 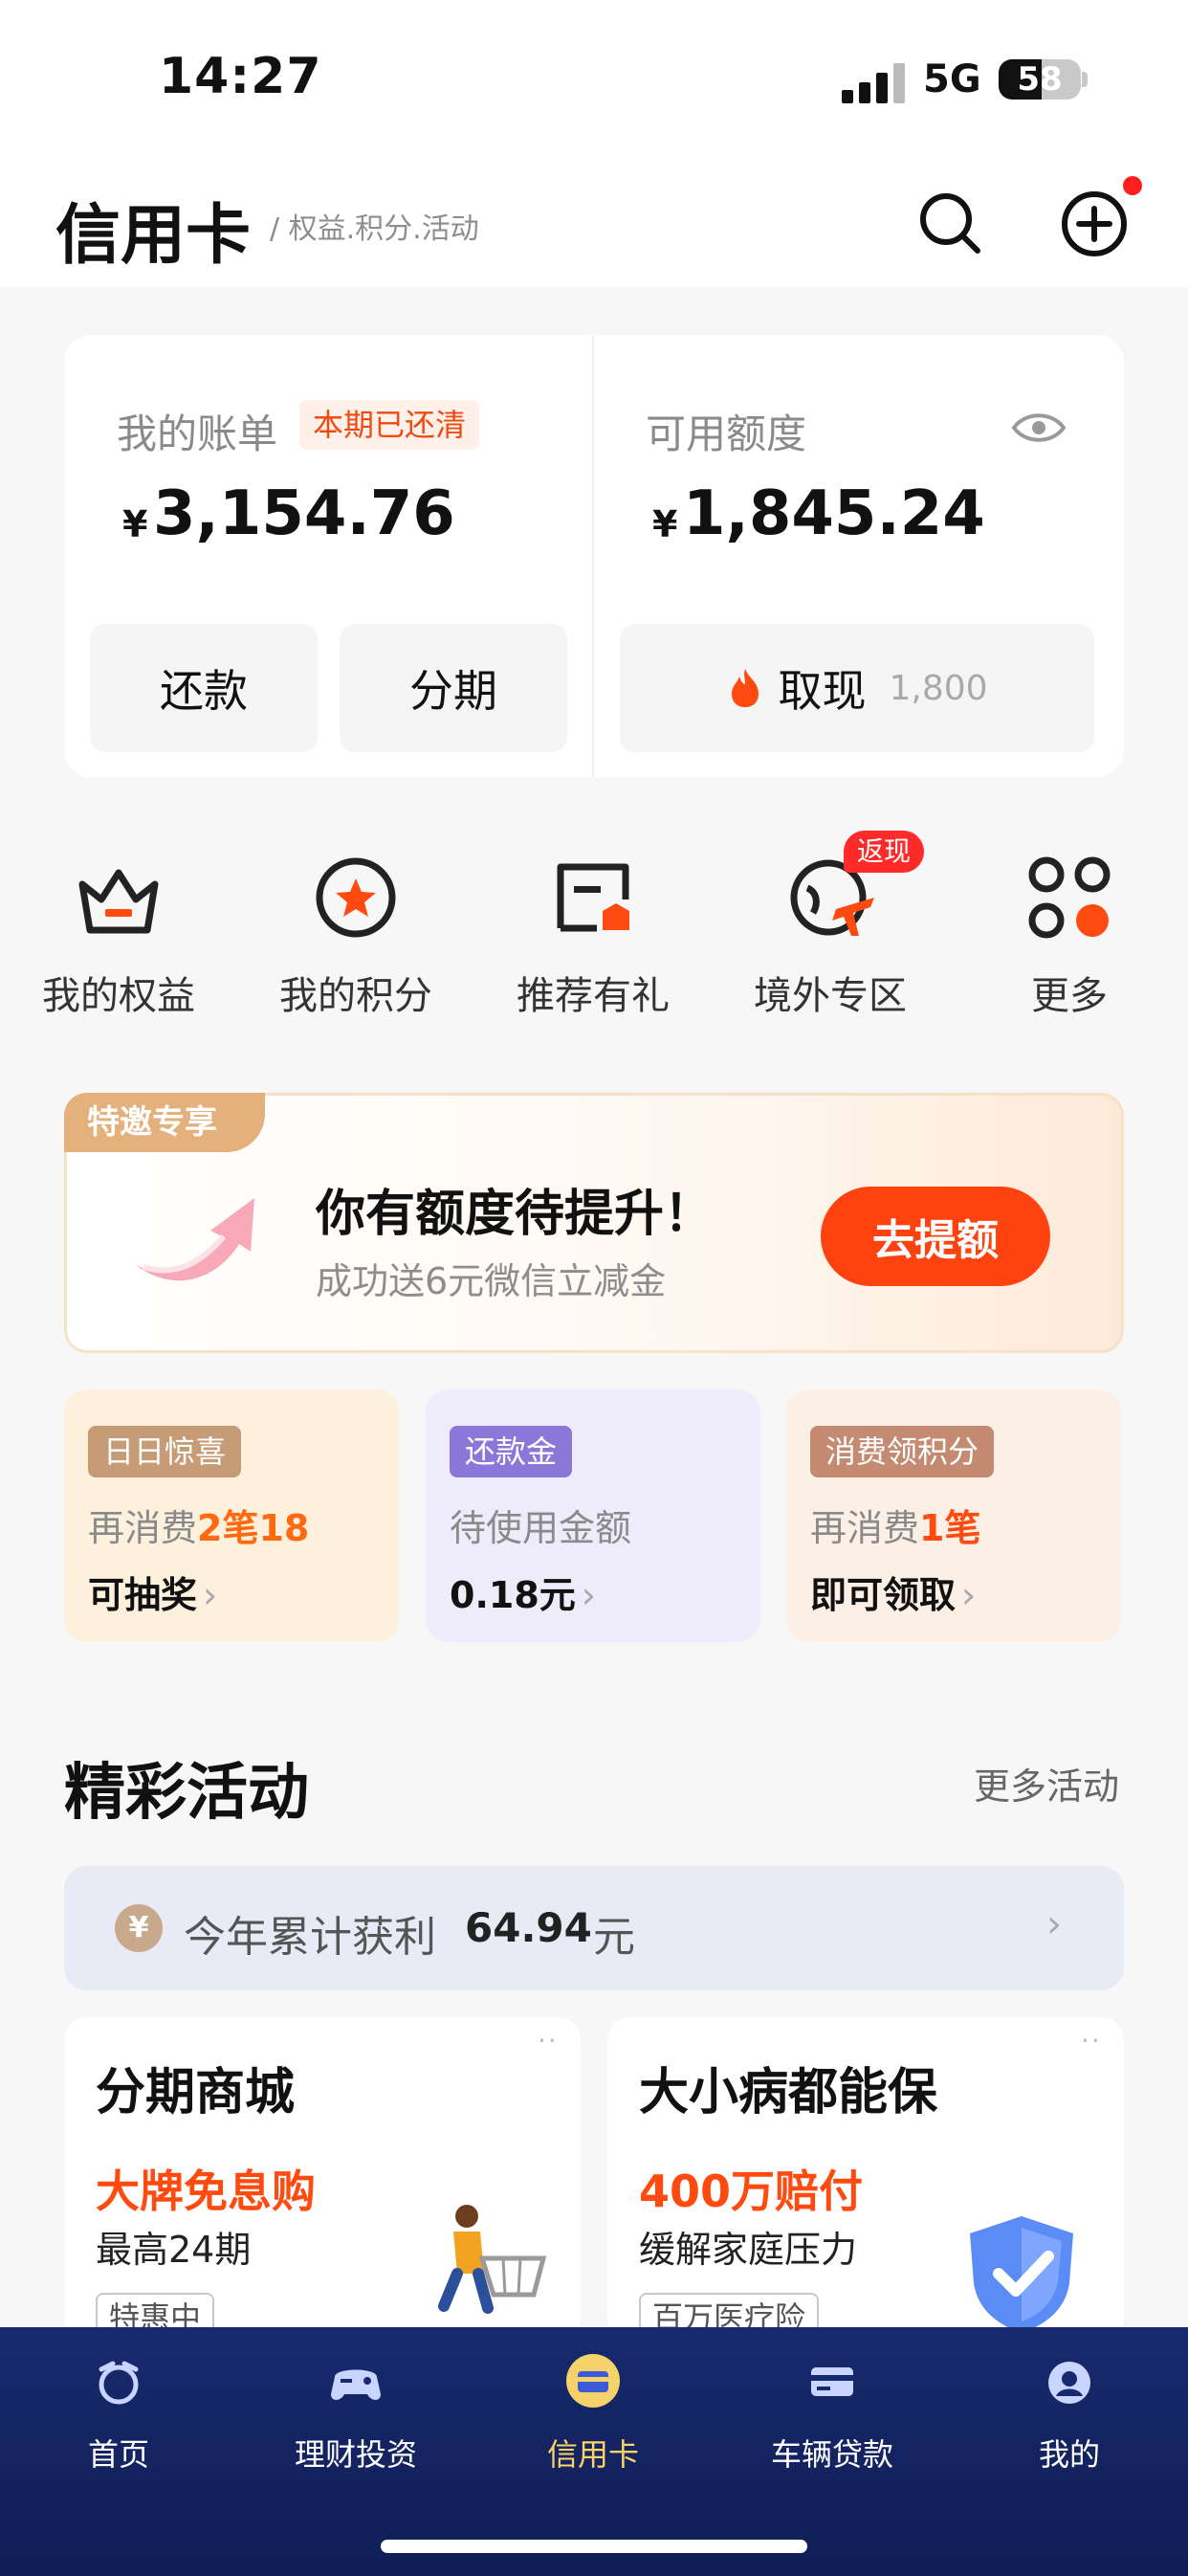 I want to click on mini-card-line2: 即可领取 ›, so click(x=893, y=1595).